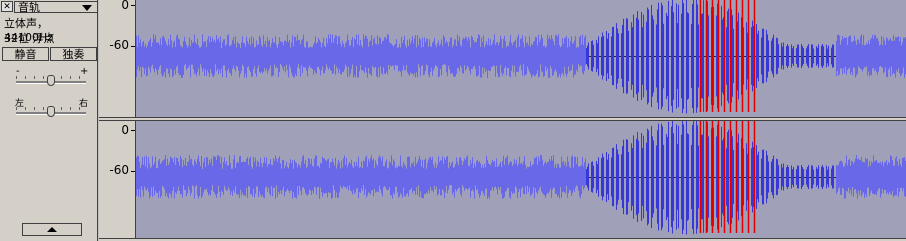 Image resolution: width=906 pixels, height=241 pixels. I want to click on gain-slider, so click(51, 80).